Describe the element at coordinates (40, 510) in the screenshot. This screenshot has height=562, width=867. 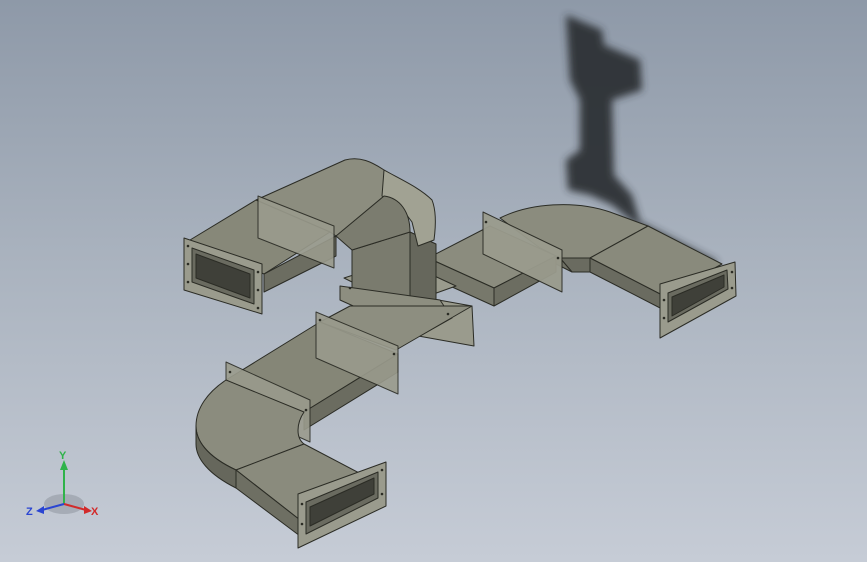
I see `z-axis-arrow` at that location.